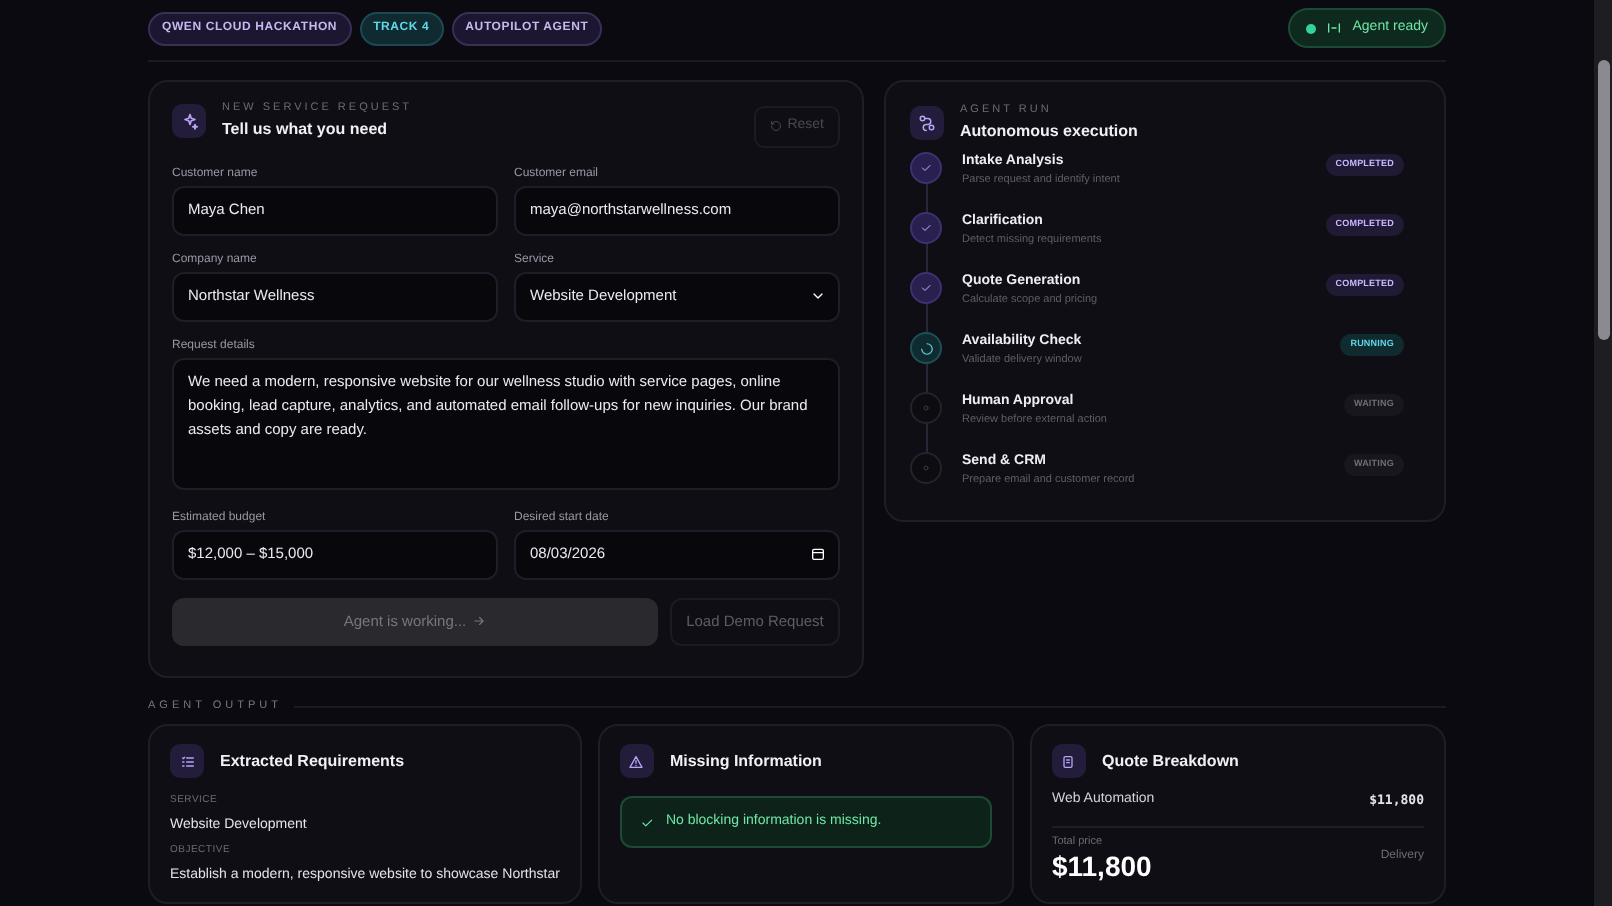 This screenshot has height=906, width=1612. What do you see at coordinates (1049, 131) in the screenshot?
I see `card-title: Autonomous execution` at bounding box center [1049, 131].